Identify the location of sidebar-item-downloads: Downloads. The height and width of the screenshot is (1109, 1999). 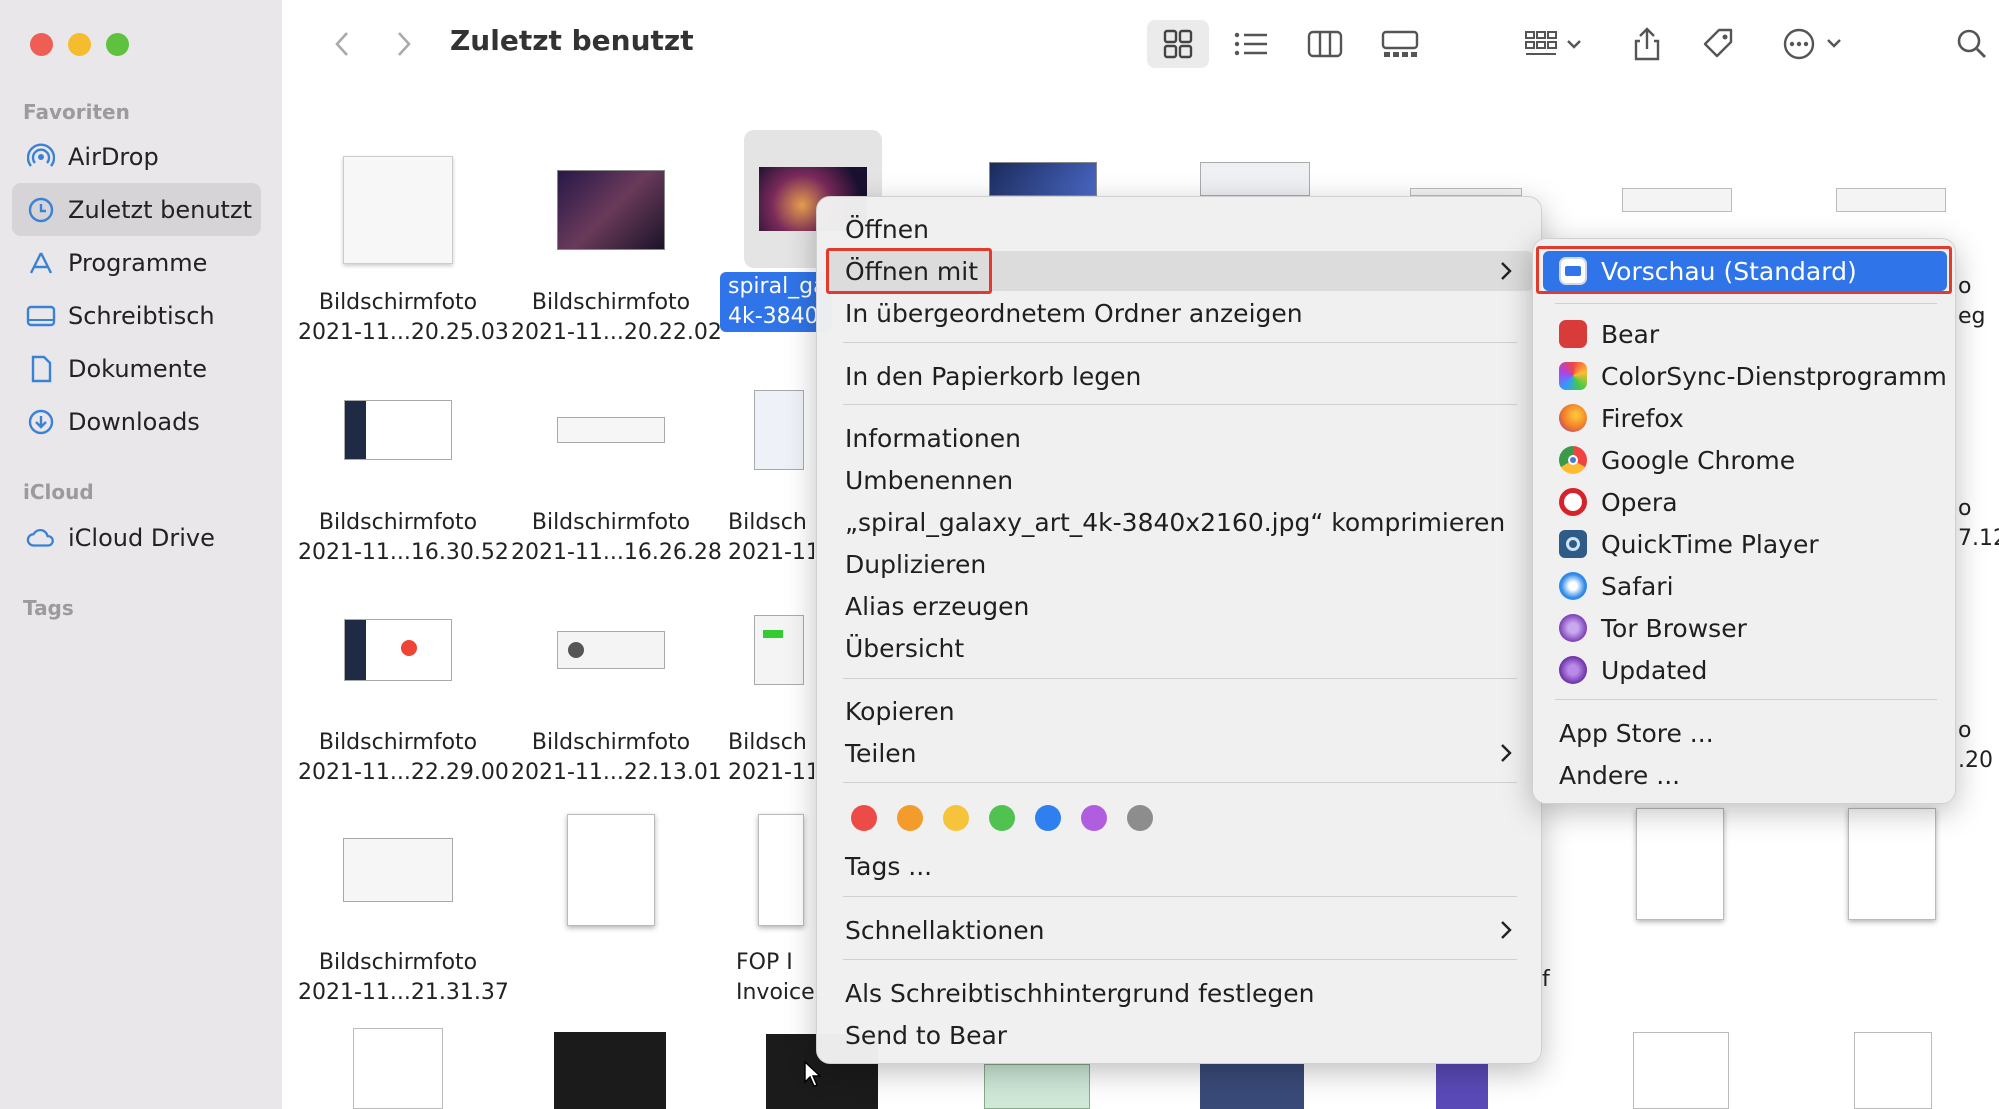
(136, 421).